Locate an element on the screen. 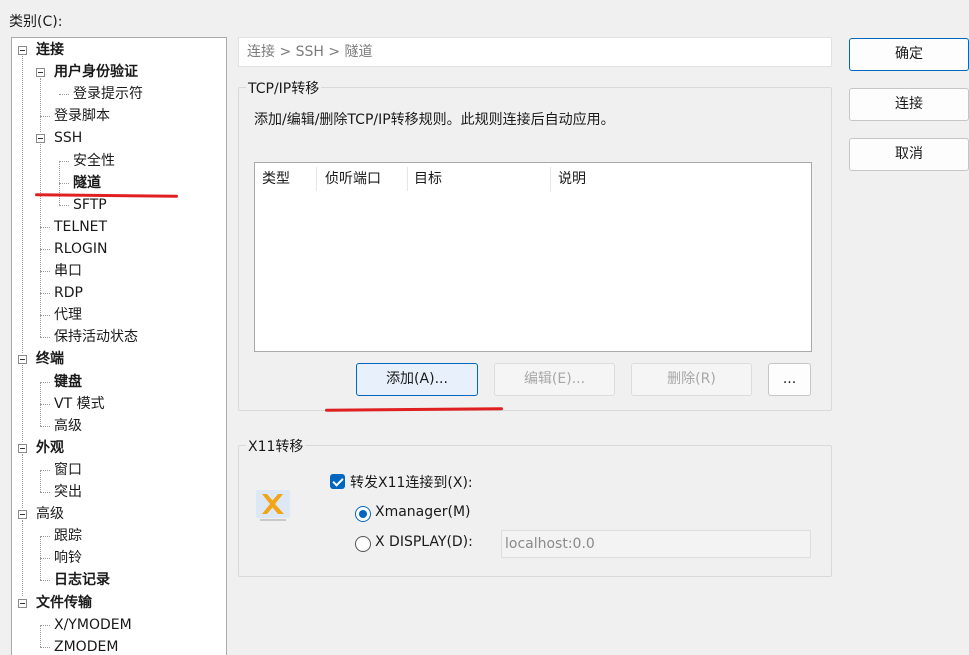 The image size is (969, 655). tree-item: 突出 is located at coordinates (68, 492).